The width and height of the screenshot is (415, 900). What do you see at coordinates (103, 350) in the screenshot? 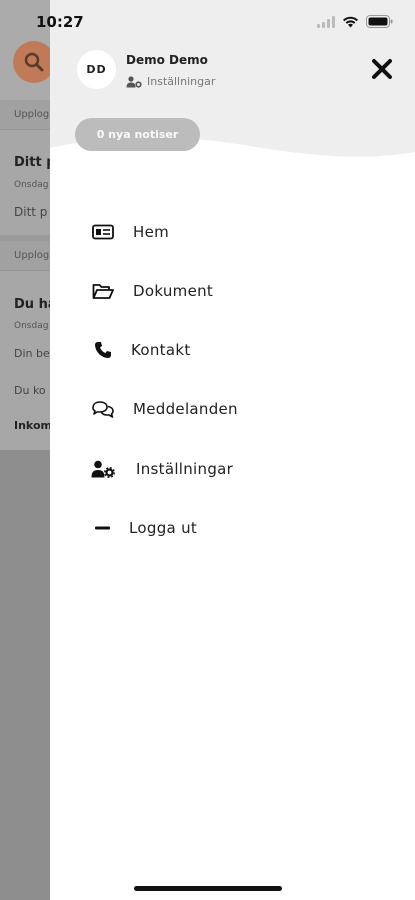
I see `phone-icon` at bounding box center [103, 350].